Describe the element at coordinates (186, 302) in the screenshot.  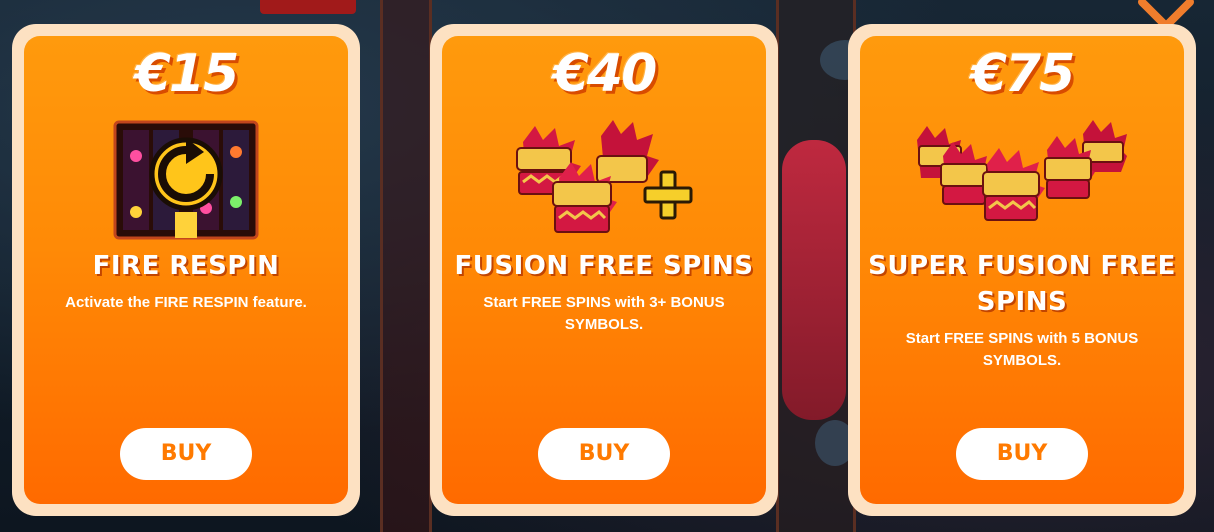
I see `offer-description: Activate the FIRE RESPIN feature.` at that location.